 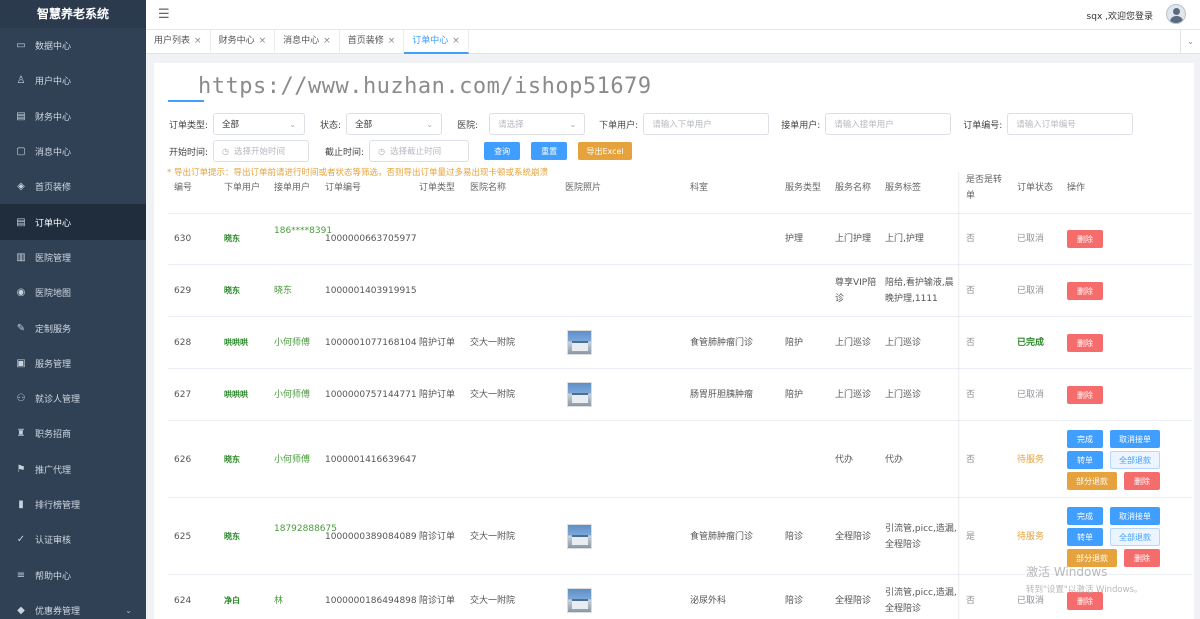 I want to click on sidebar-item-15: ✓ 认证审核, so click(x=73, y=539).